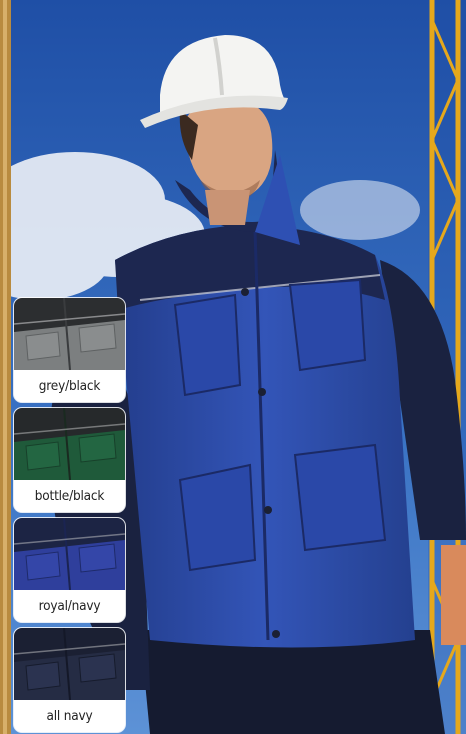 The width and height of the screenshot is (466, 734). Describe the element at coordinates (69, 386) in the screenshot. I see `colour-option-label: grey/black` at that location.